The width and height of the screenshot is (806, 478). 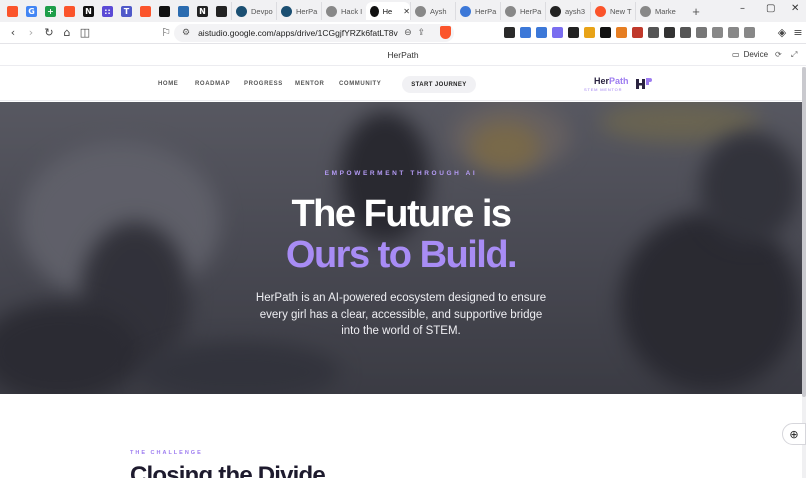 What do you see at coordinates (49, 33) in the screenshot?
I see `reload-icon: ↻` at bounding box center [49, 33].